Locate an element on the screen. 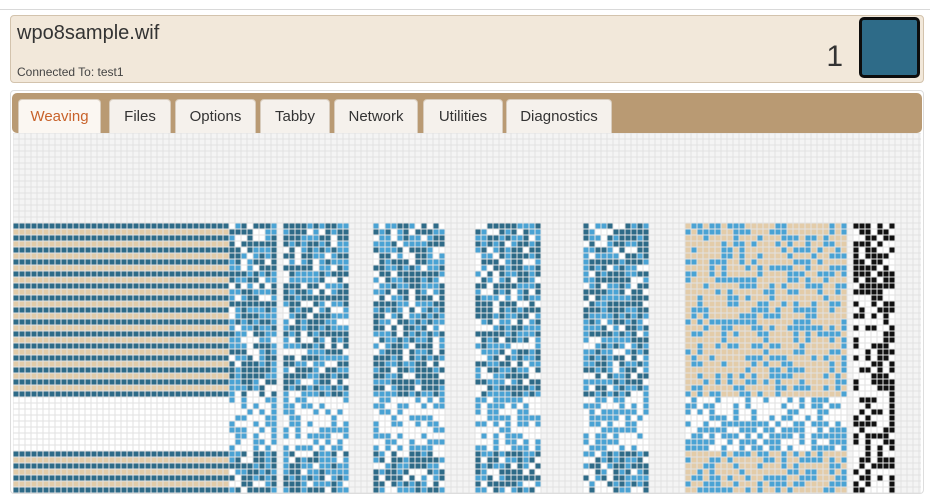  current-color-swatch is located at coordinates (889, 47).